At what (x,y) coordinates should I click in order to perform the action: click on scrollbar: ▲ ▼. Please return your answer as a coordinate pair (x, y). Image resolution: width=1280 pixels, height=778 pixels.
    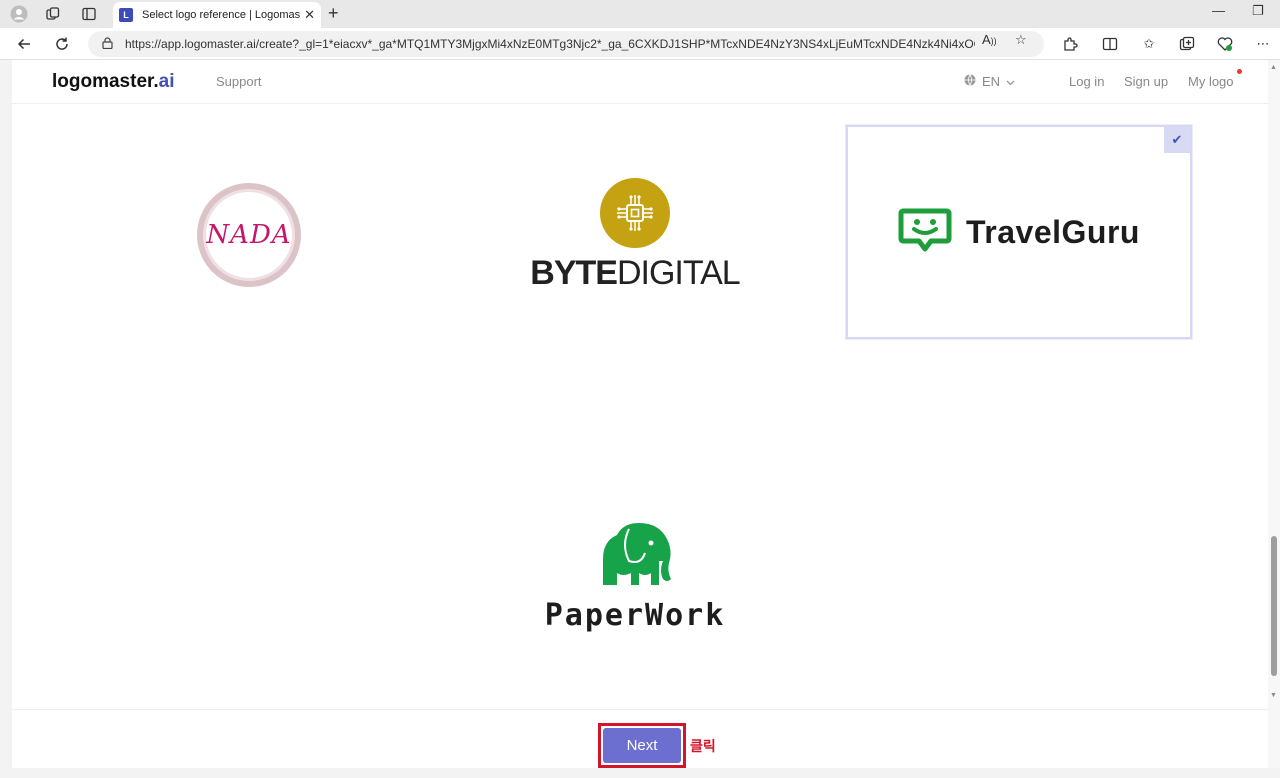
    Looking at the image, I should click on (1274, 414).